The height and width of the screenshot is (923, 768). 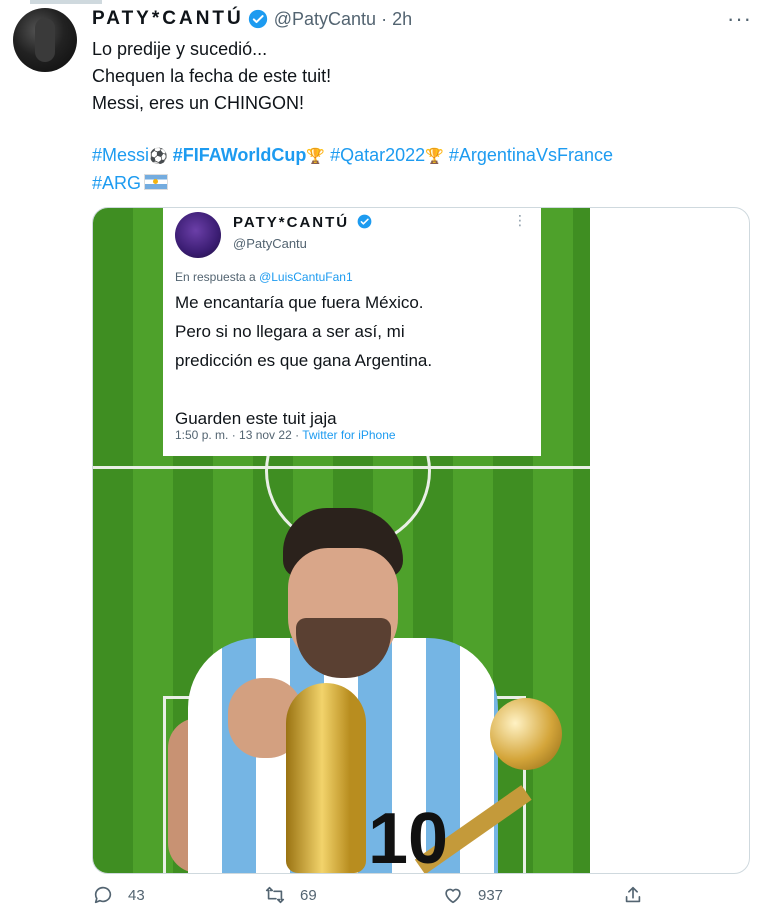 I want to click on quoted-reply-mention: @LuisCantuFan1, so click(x=306, y=277).